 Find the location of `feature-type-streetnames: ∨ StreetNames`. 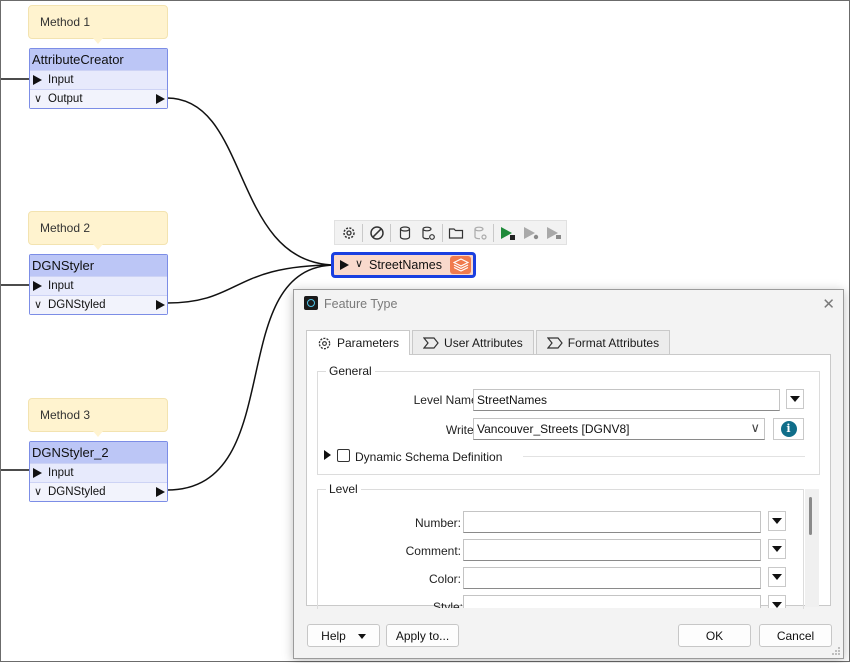

feature-type-streetnames: ∨ StreetNames is located at coordinates (403, 265).